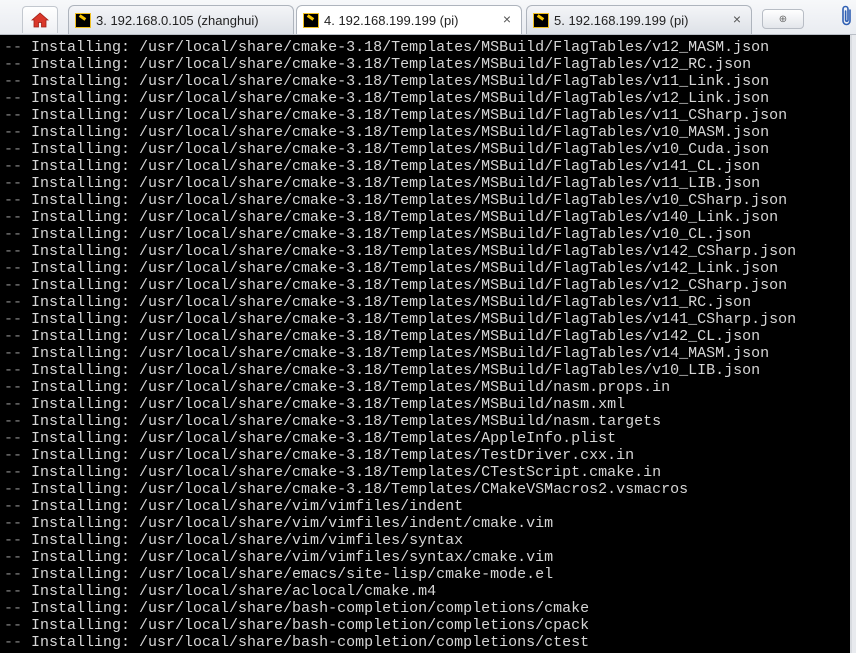 Image resolution: width=856 pixels, height=653 pixels. I want to click on home-button, so click(40, 19).